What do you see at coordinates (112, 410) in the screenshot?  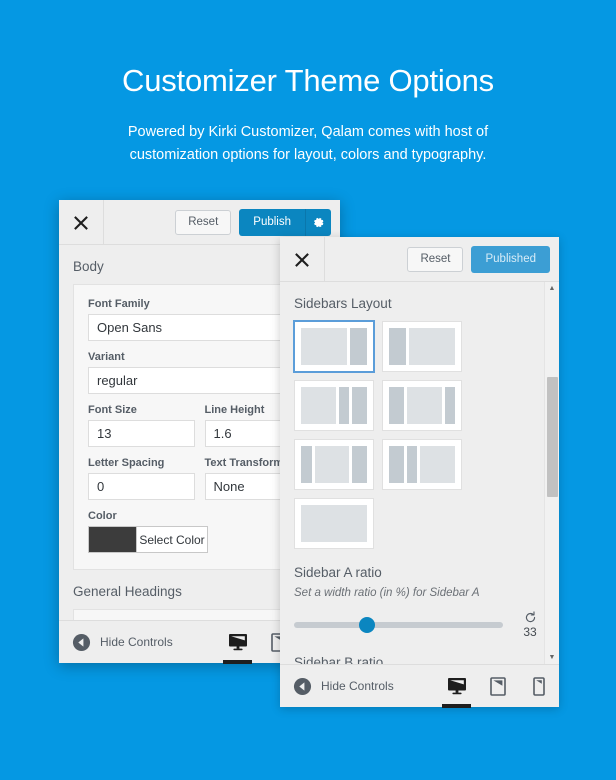 I see `field-label: Font Size` at bounding box center [112, 410].